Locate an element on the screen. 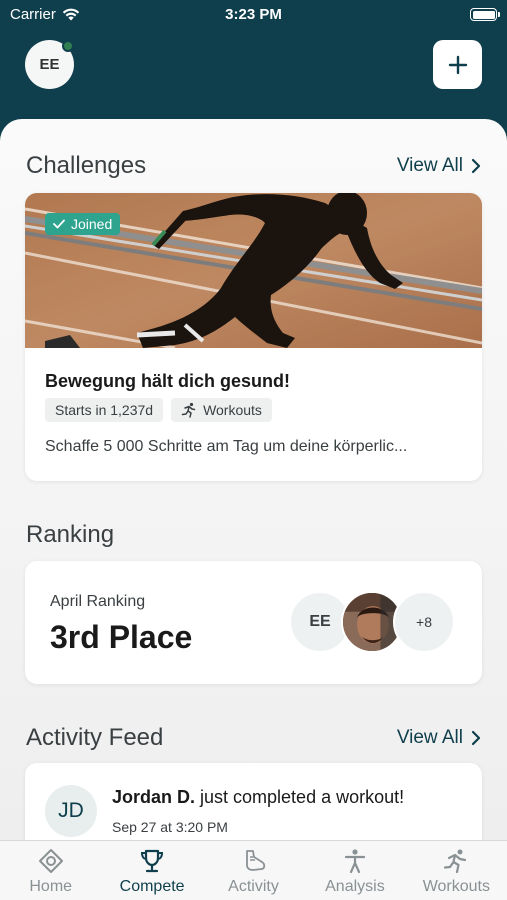 Image resolution: width=507 pixels, height=900 pixels. trophy-icon is located at coordinates (152, 861).